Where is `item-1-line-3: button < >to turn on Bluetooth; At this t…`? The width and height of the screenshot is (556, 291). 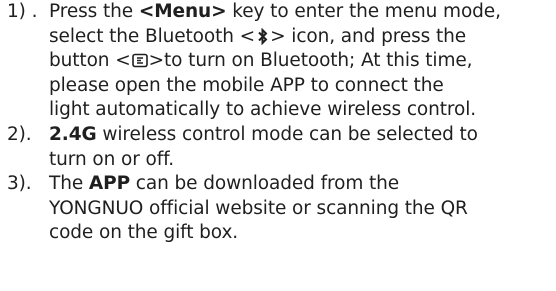
item-1-line-3: button < >to turn on Bluetooth; At this t… is located at coordinates (261, 61).